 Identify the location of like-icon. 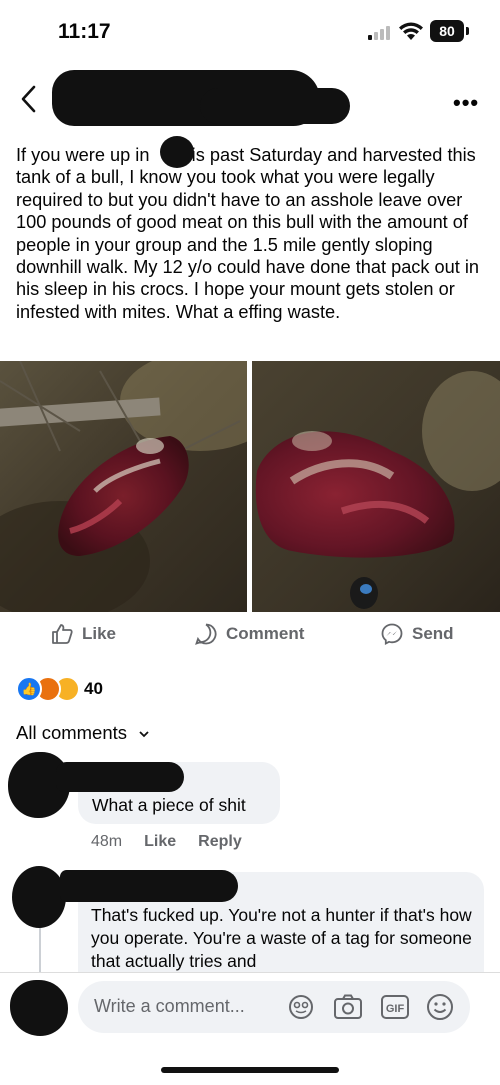
(62, 634).